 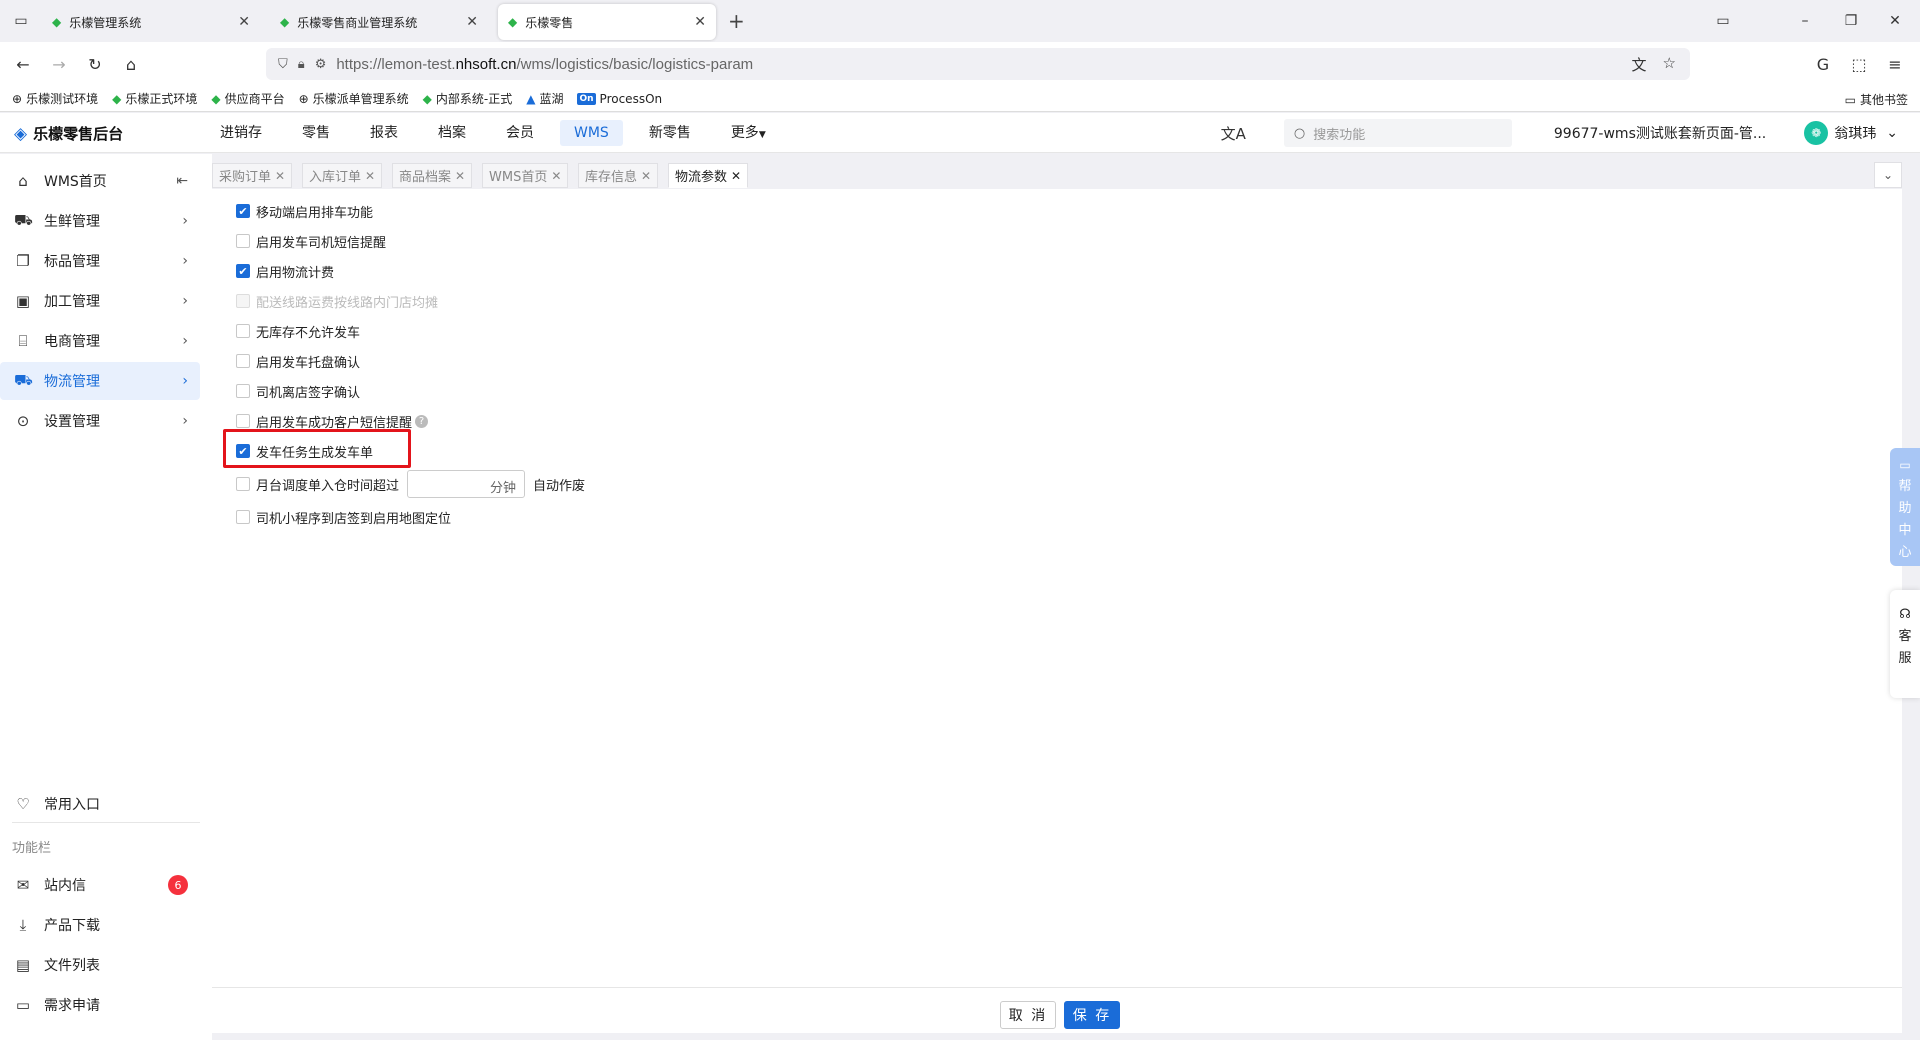 What do you see at coordinates (332, 421) in the screenshot?
I see `setting-customer-sms: 启用发车成功客户短信提醒 ?` at bounding box center [332, 421].